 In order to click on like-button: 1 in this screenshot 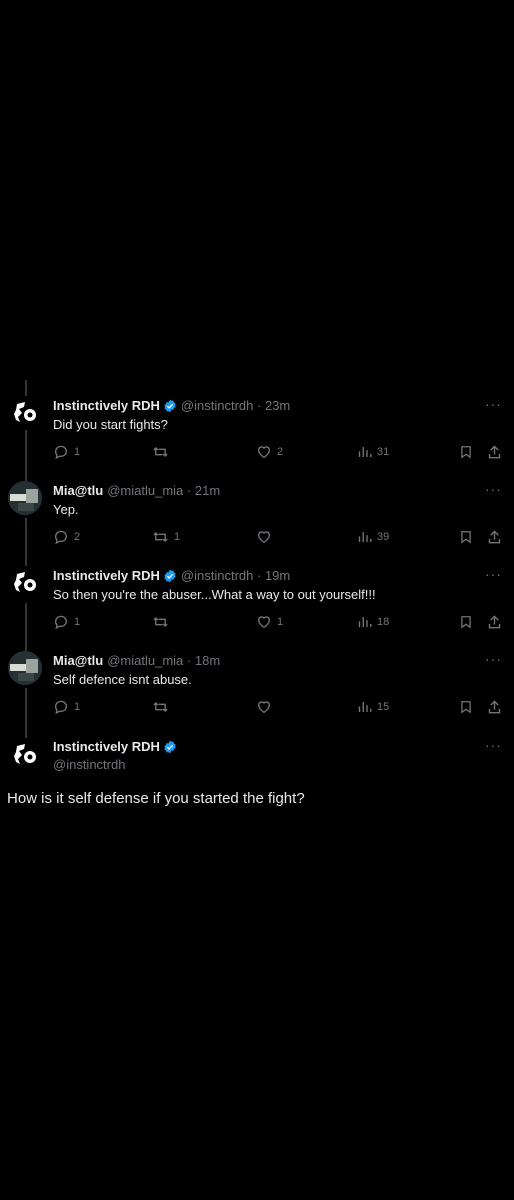, I will do `click(269, 622)`.